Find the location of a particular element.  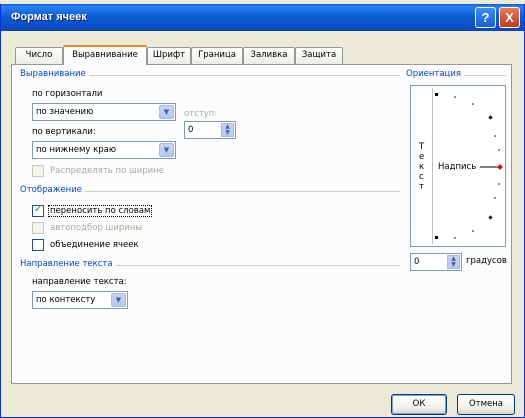

degrees-spinner: 0 ▲ ▼ is located at coordinates (436, 262).